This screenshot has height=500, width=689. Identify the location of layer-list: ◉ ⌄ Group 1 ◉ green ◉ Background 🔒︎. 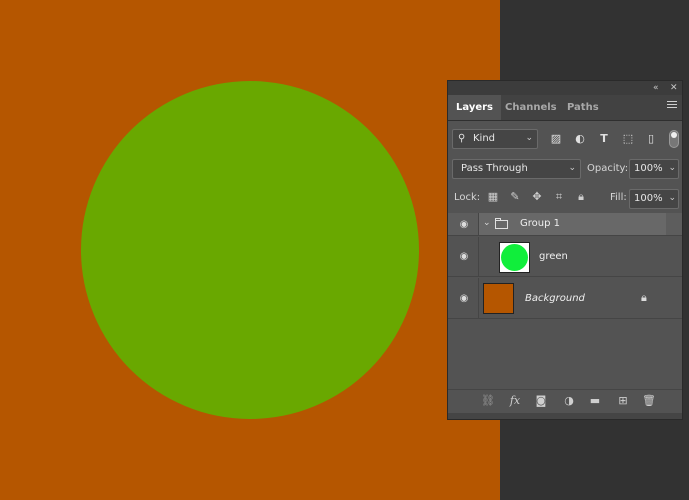
(565, 301).